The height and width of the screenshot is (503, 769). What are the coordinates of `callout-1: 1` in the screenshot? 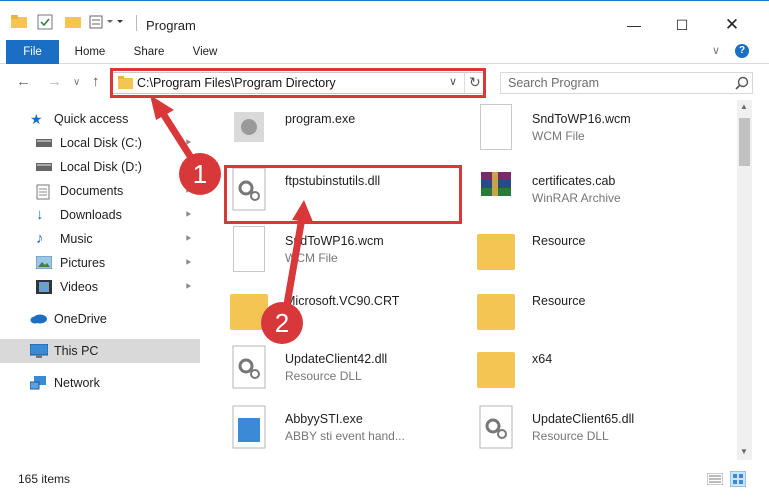 It's located at (200, 174).